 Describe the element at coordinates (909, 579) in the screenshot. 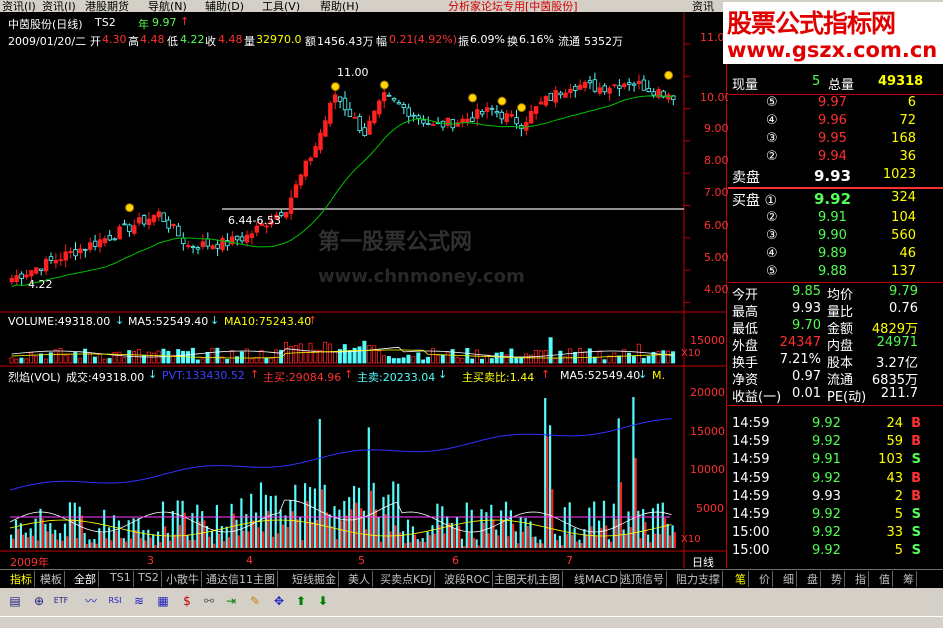

I see `quote-tab-7: 筹` at that location.